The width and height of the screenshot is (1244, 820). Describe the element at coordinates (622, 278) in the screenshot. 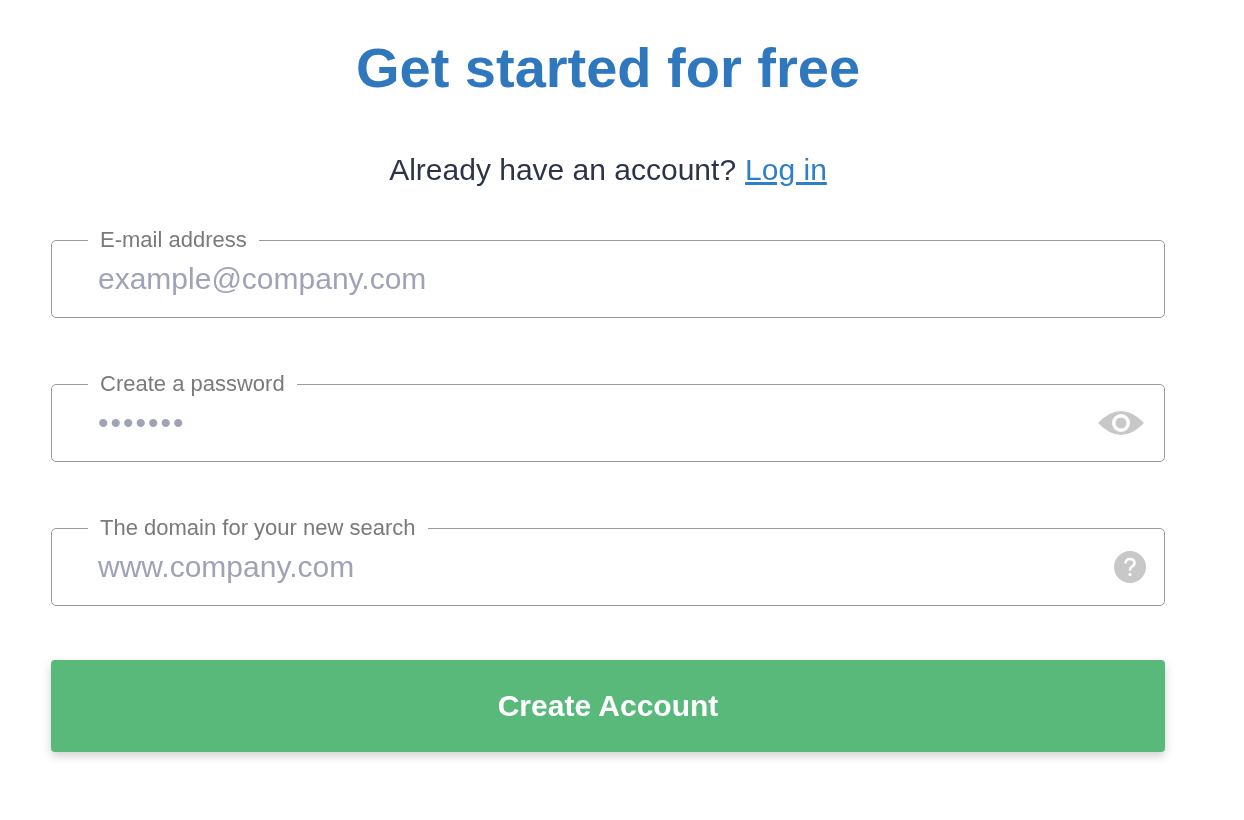

I see `input-field: example@company.com` at that location.